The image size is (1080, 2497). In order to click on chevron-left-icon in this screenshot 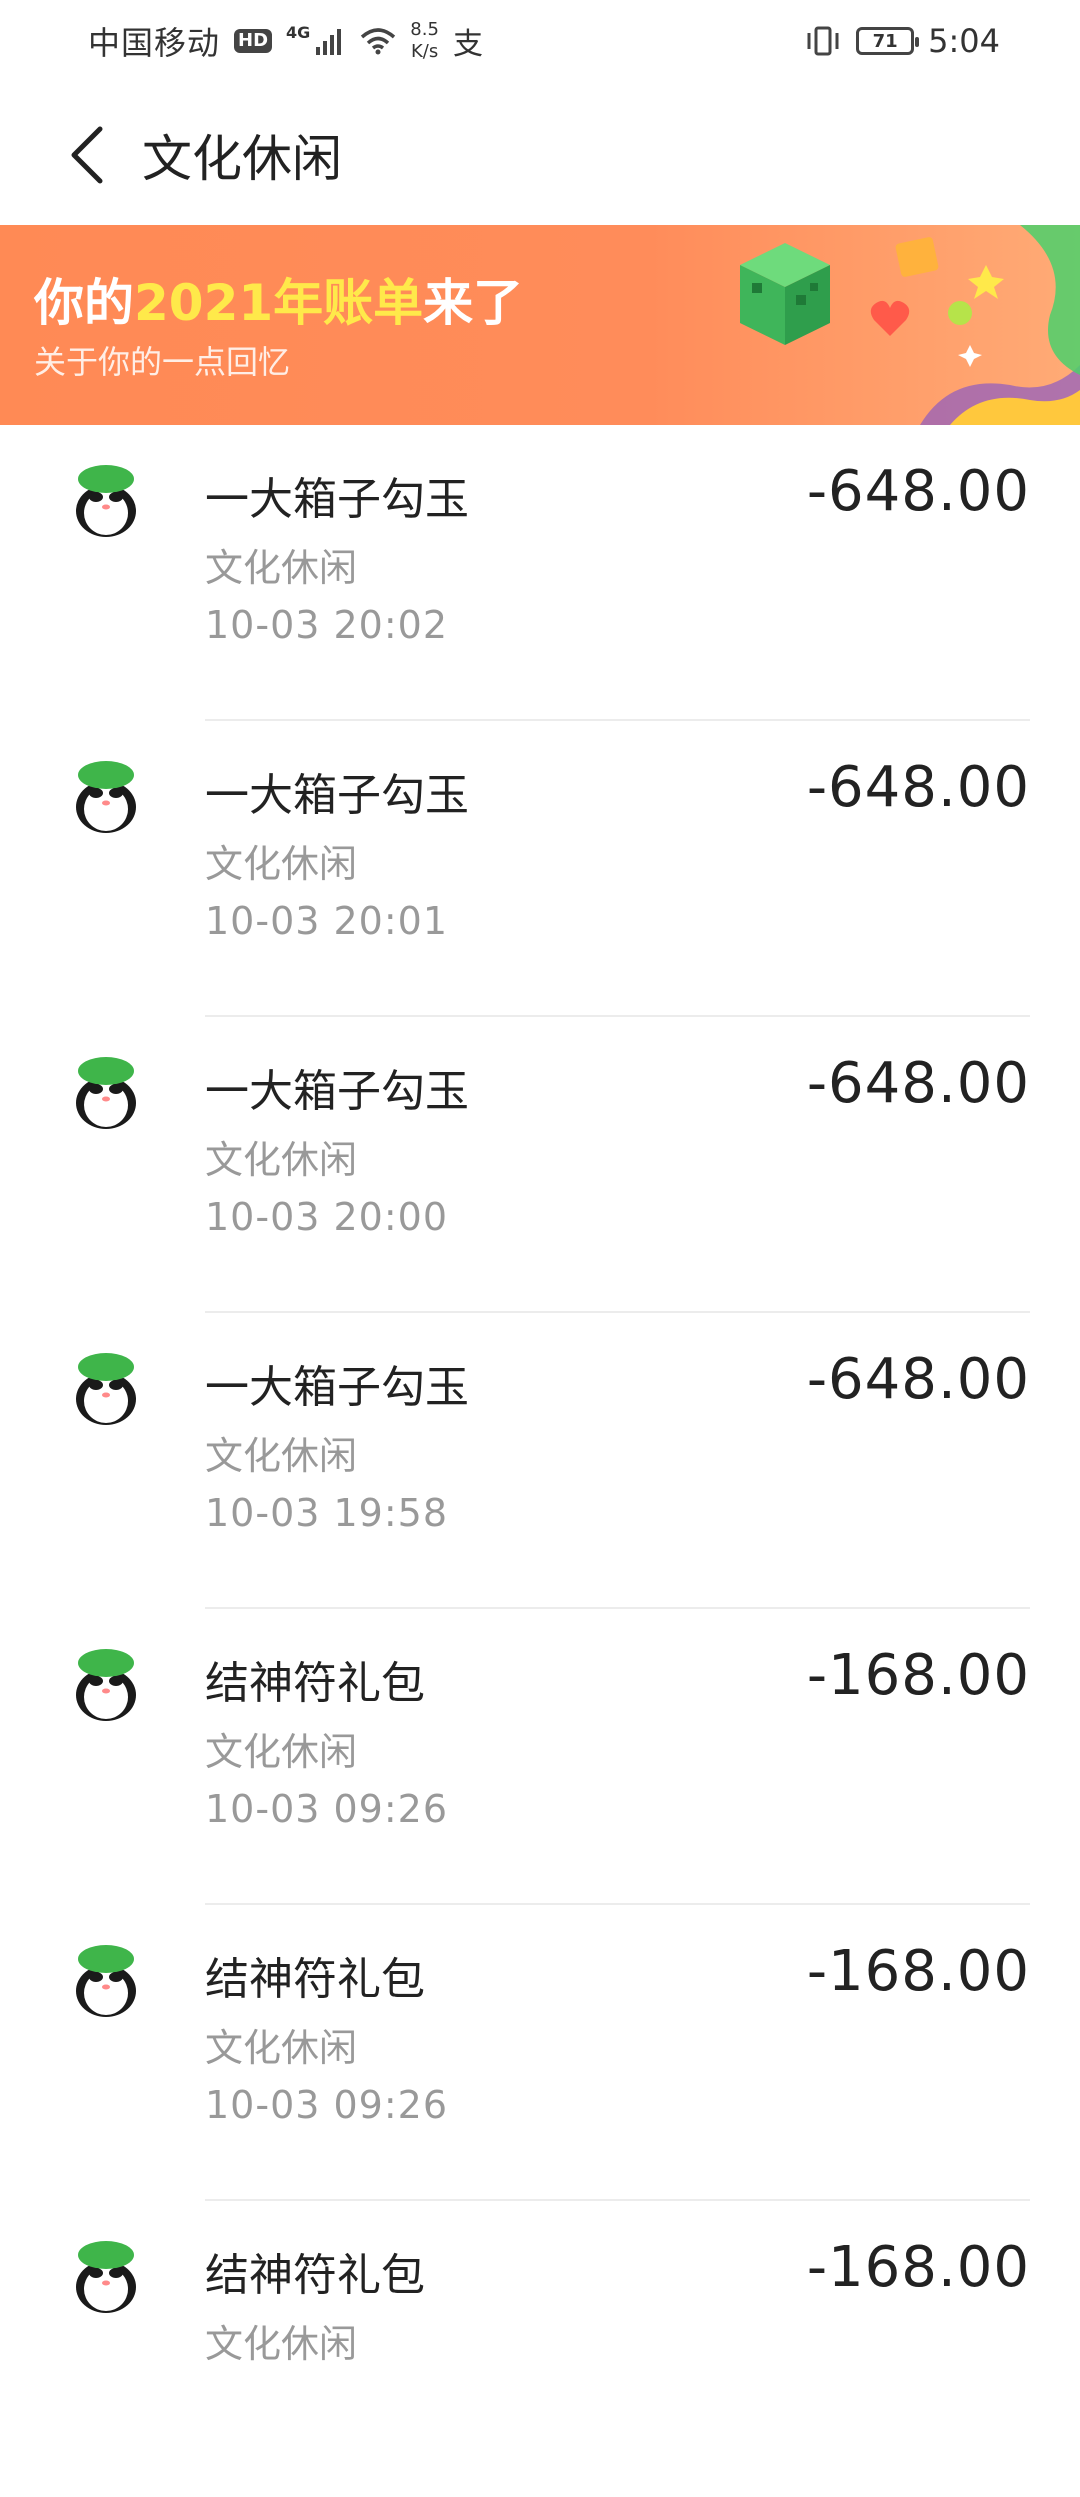, I will do `click(87, 155)`.